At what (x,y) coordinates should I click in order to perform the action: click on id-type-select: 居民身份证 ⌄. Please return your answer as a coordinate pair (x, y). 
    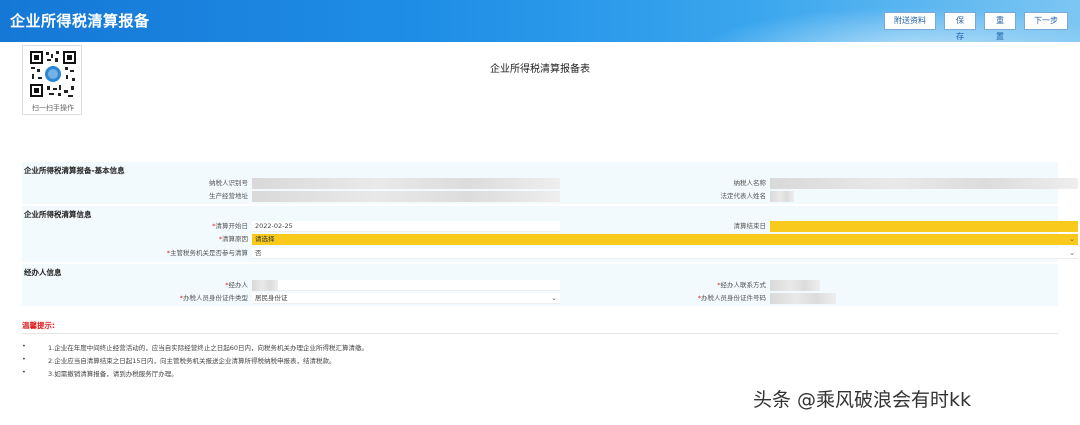
    Looking at the image, I should click on (406, 298).